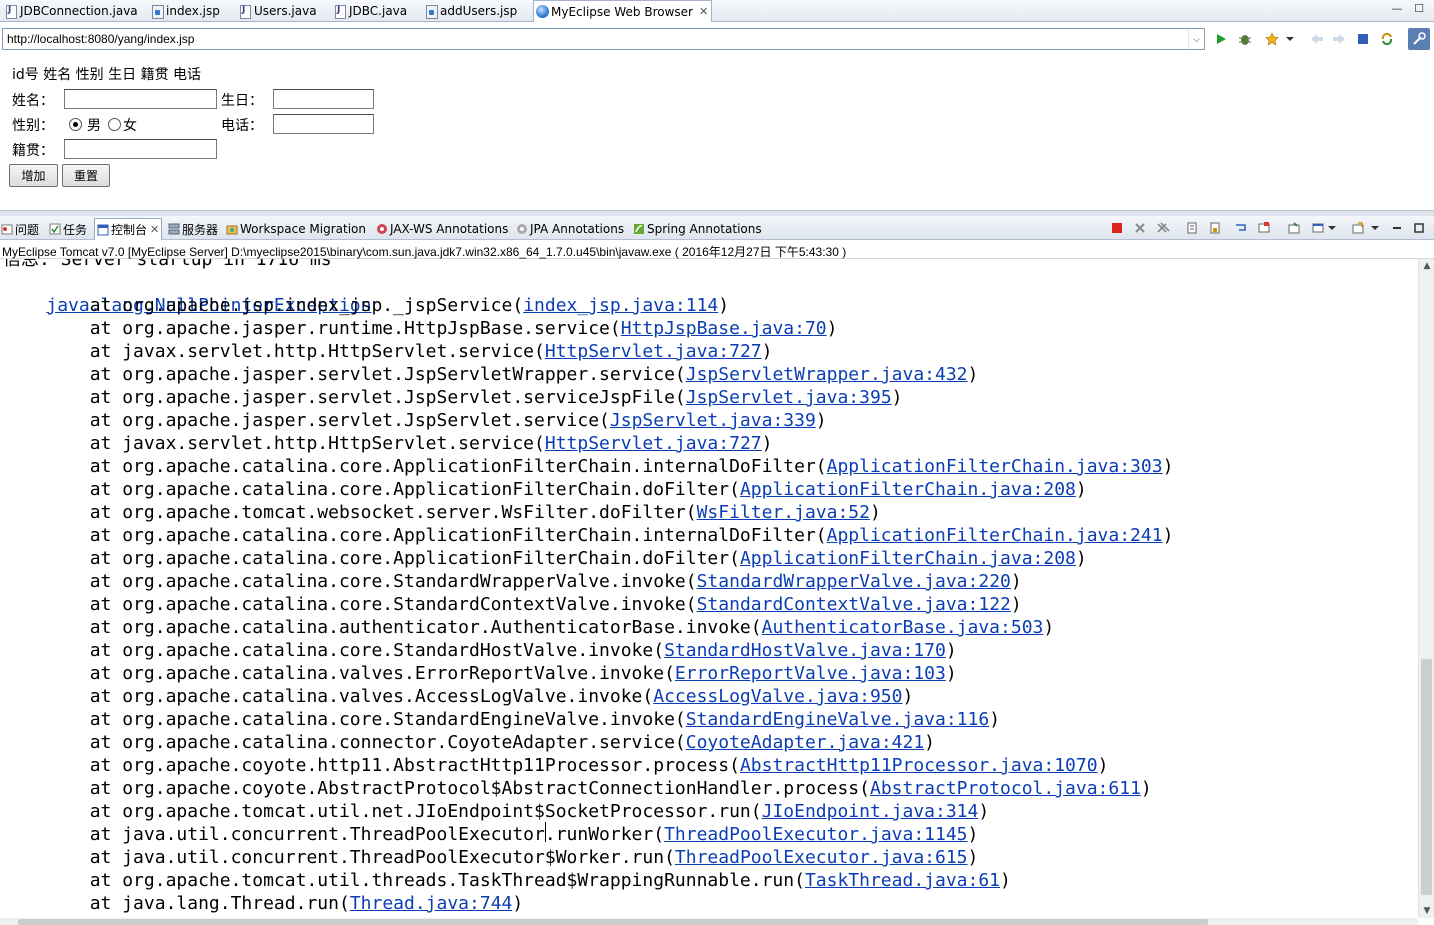  I want to click on birthday-input, so click(323, 99).